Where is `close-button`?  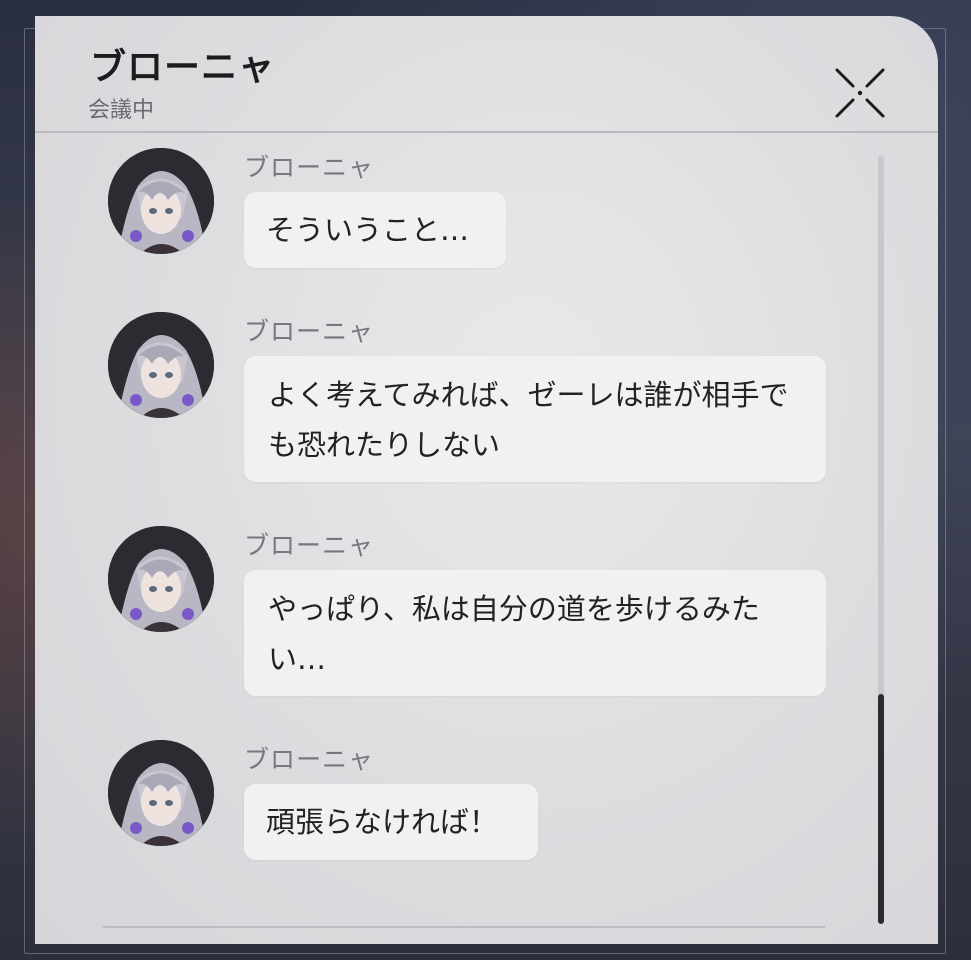
close-button is located at coordinates (860, 93).